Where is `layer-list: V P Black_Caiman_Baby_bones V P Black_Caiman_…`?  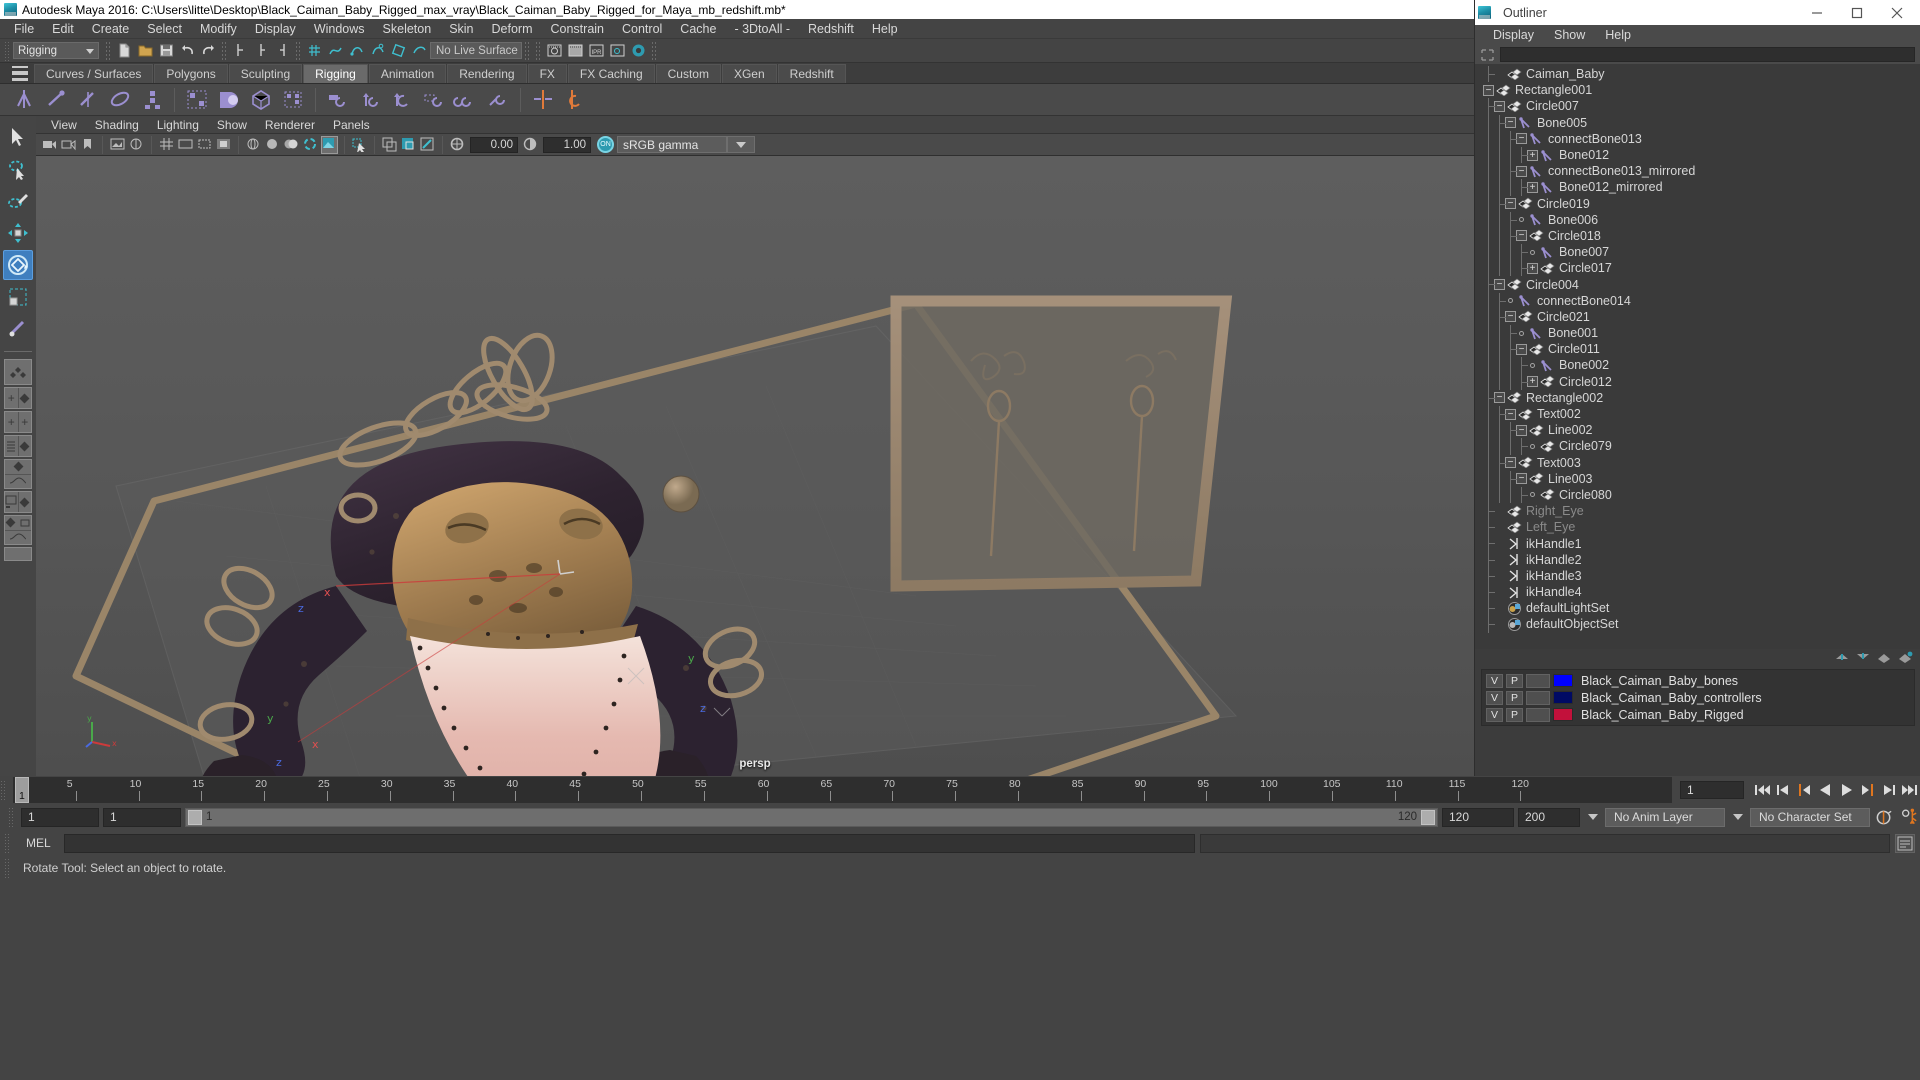 layer-list: V P Black_Caiman_Baby_bones V P Black_Caiman_… is located at coordinates (1698, 697).